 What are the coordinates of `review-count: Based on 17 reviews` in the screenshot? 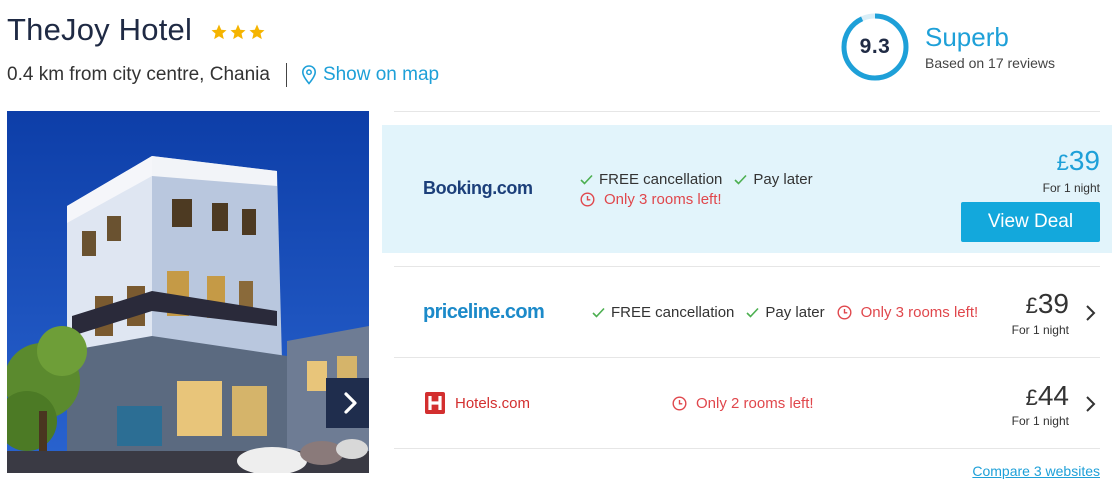 It's located at (990, 63).